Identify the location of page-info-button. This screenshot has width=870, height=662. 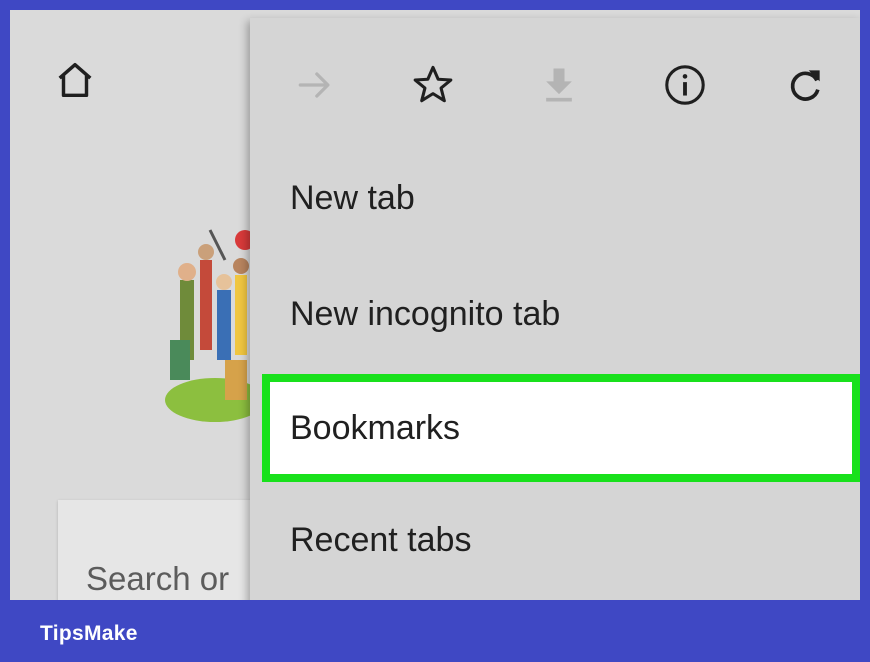
(685, 85).